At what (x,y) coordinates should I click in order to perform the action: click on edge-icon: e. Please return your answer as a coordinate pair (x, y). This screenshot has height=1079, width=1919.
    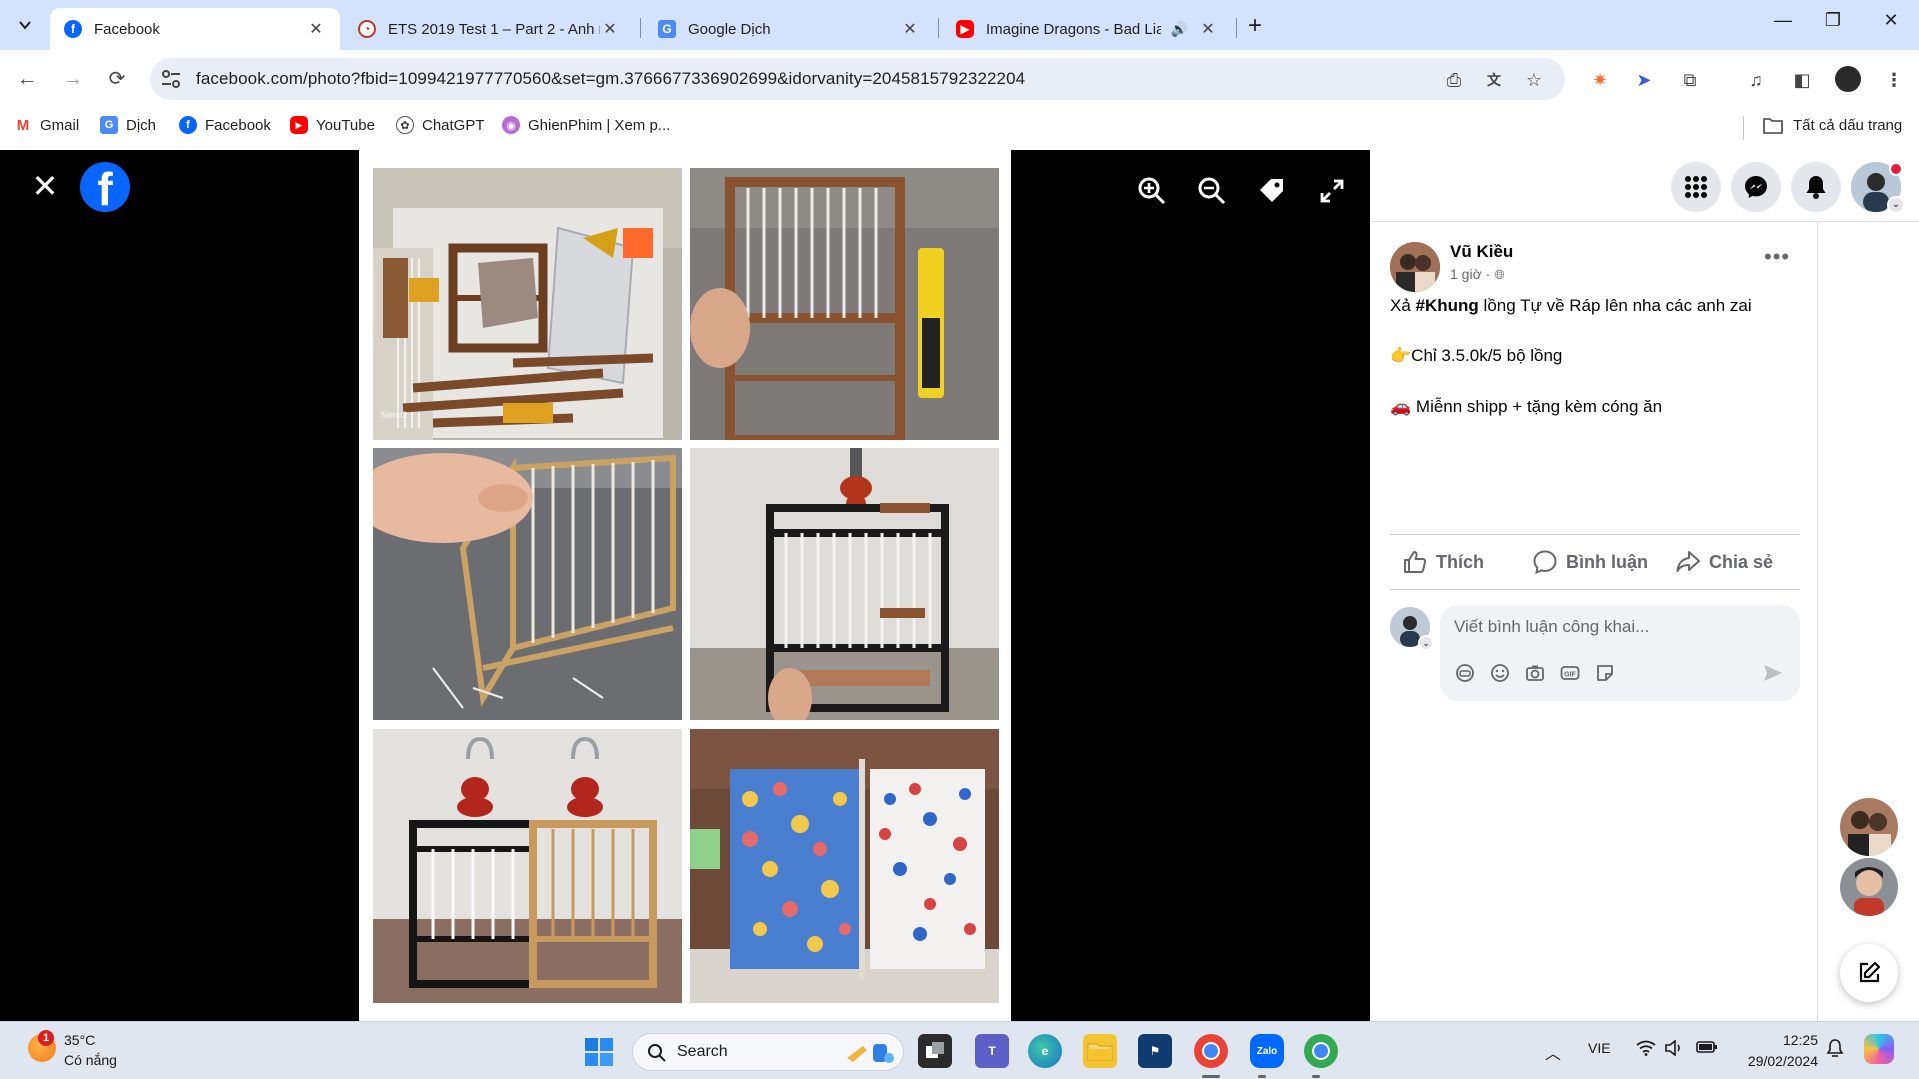
    Looking at the image, I should click on (1045, 1051).